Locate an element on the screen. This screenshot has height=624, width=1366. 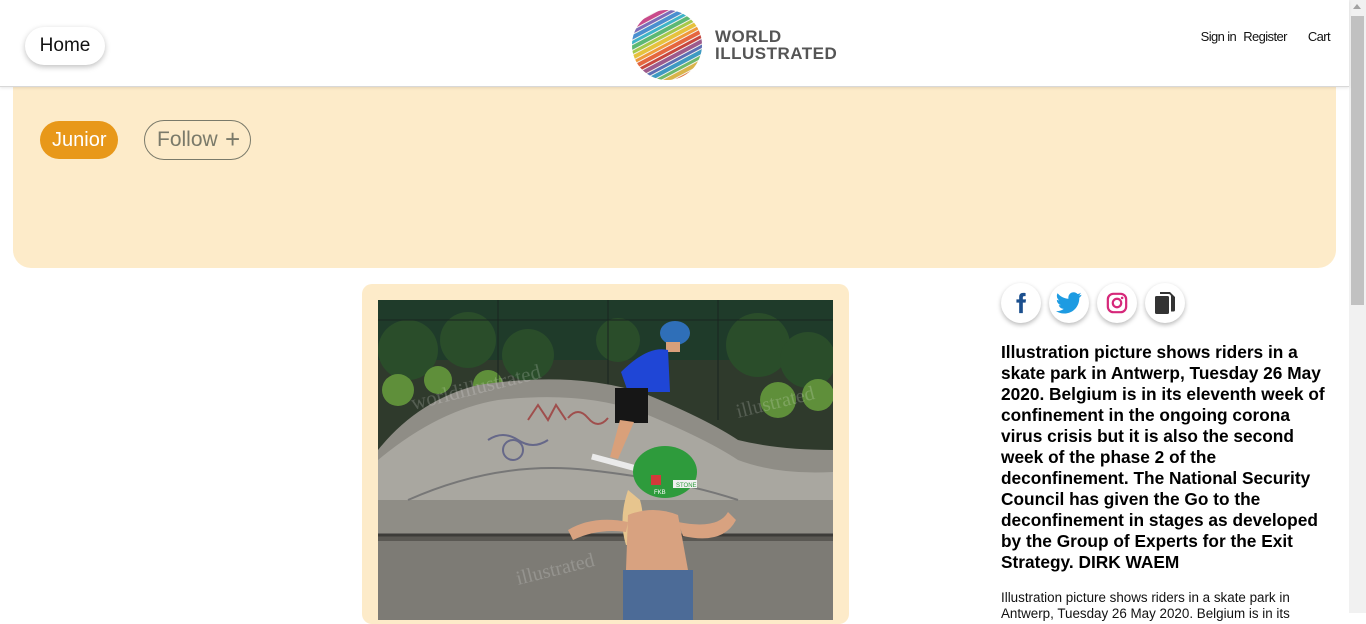
facebook-icon is located at coordinates (1021, 303).